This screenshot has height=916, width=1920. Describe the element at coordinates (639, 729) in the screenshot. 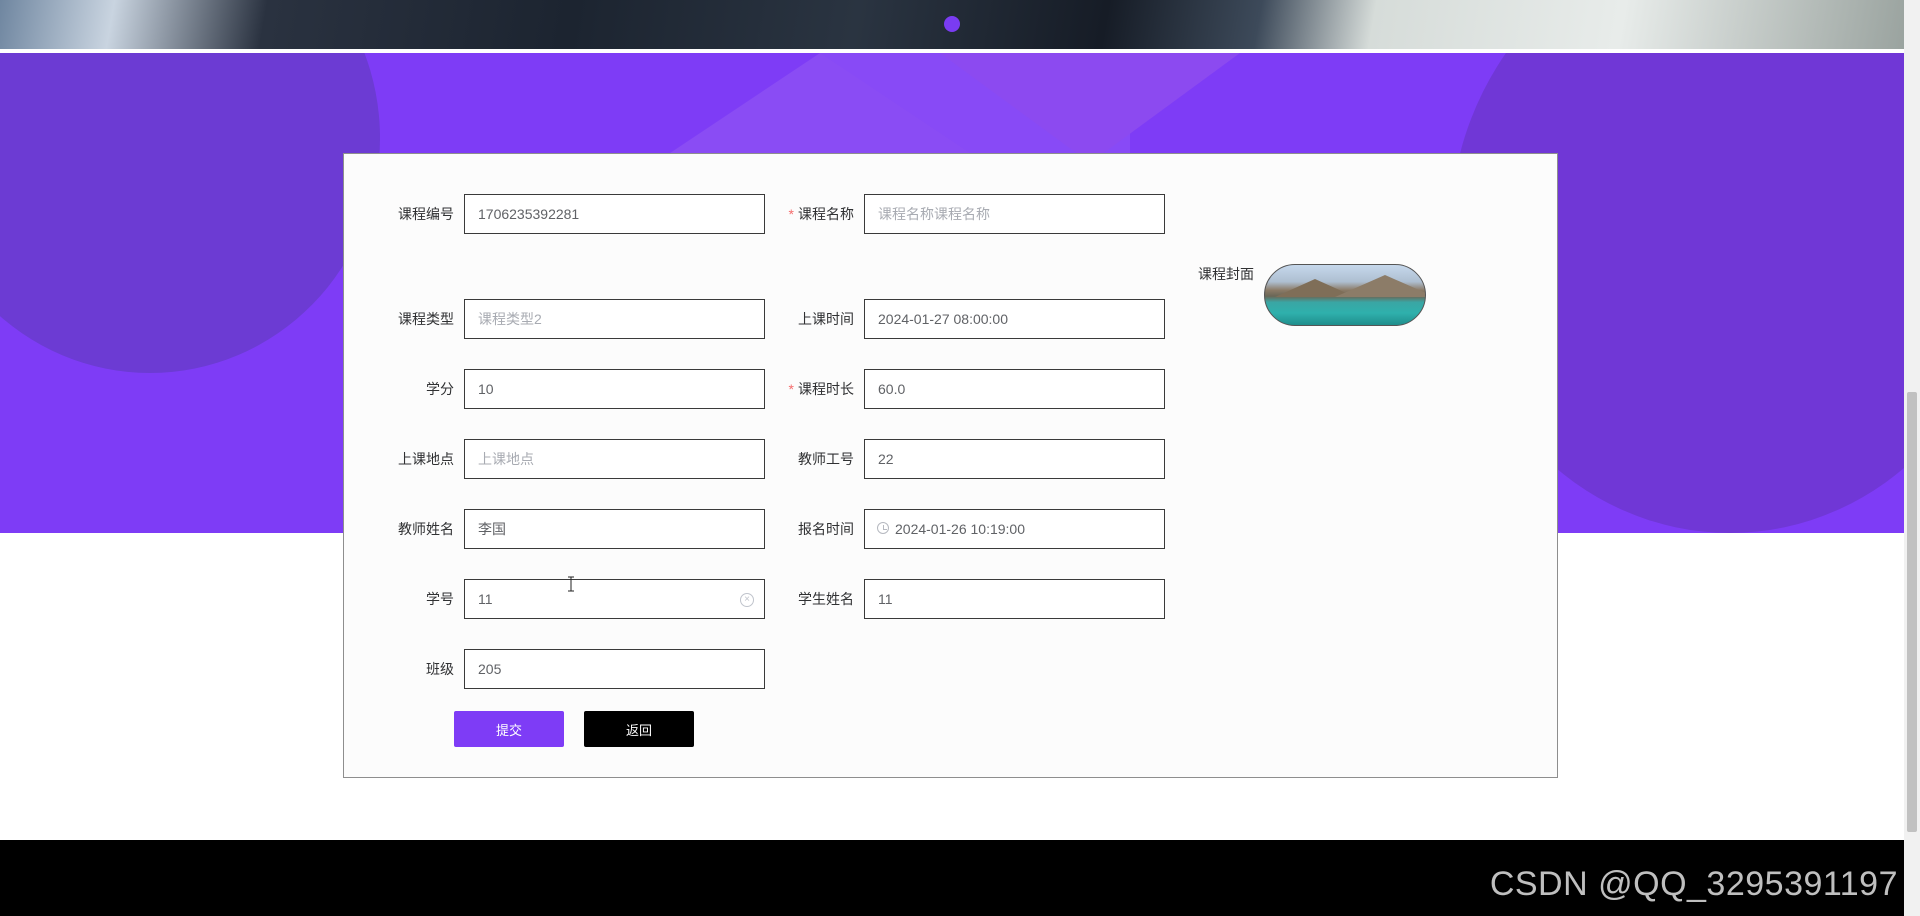

I see `back-button: 返回` at that location.